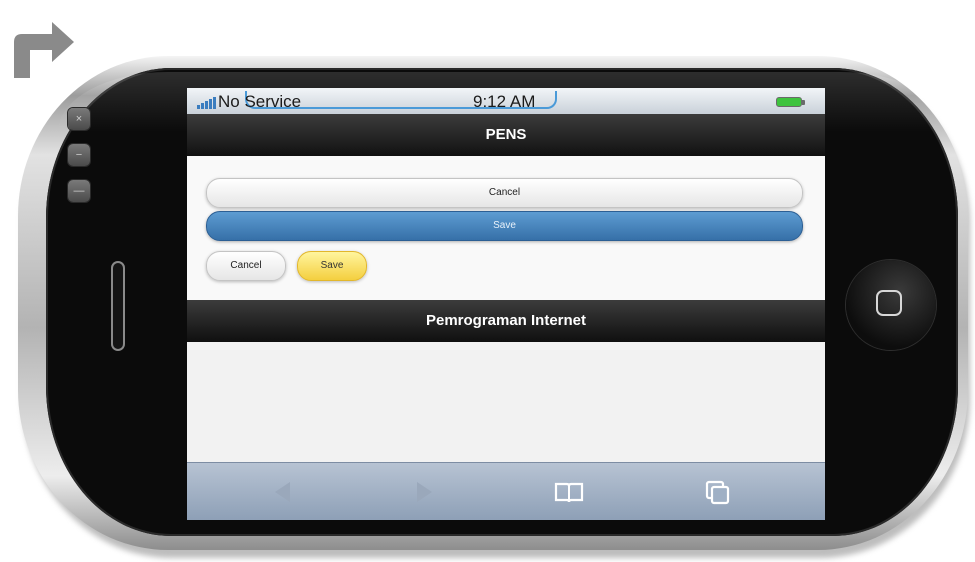 The height and width of the screenshot is (562, 975). I want to click on browser-toolbar, so click(506, 491).